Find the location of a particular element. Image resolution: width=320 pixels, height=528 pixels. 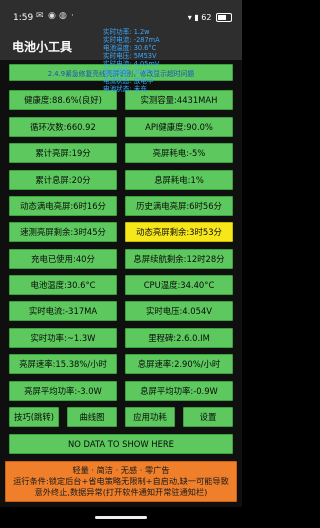

status-time: 1:59 is located at coordinates (23, 18).